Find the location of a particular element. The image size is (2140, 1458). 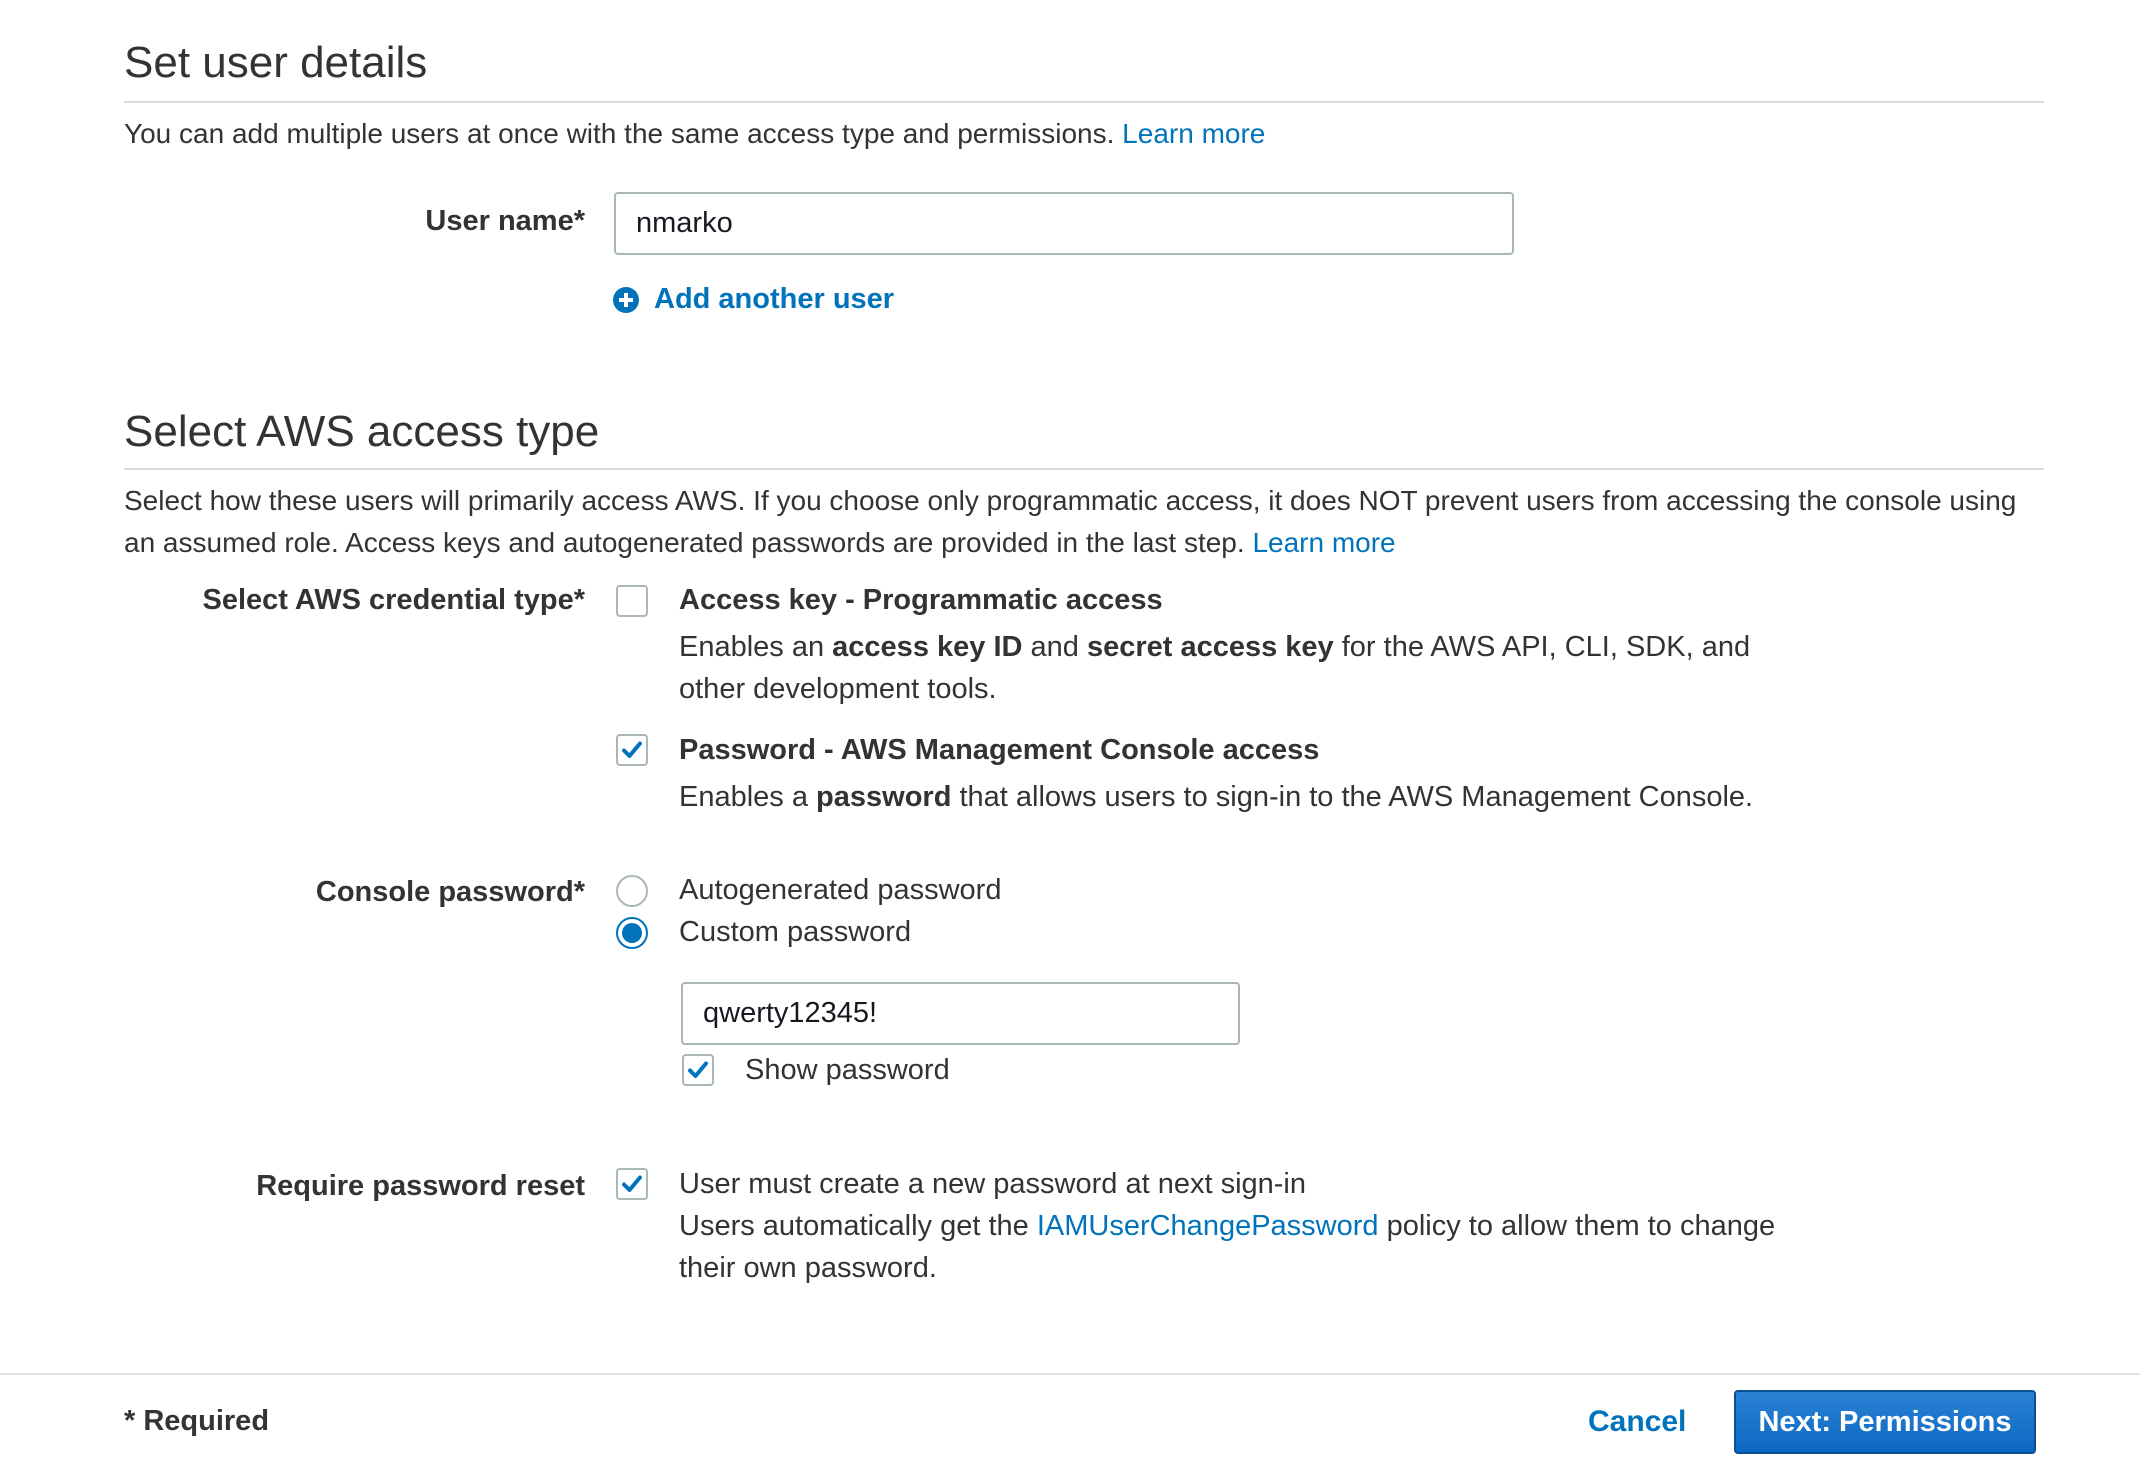

show-password-label: Show password is located at coordinates (847, 1070).